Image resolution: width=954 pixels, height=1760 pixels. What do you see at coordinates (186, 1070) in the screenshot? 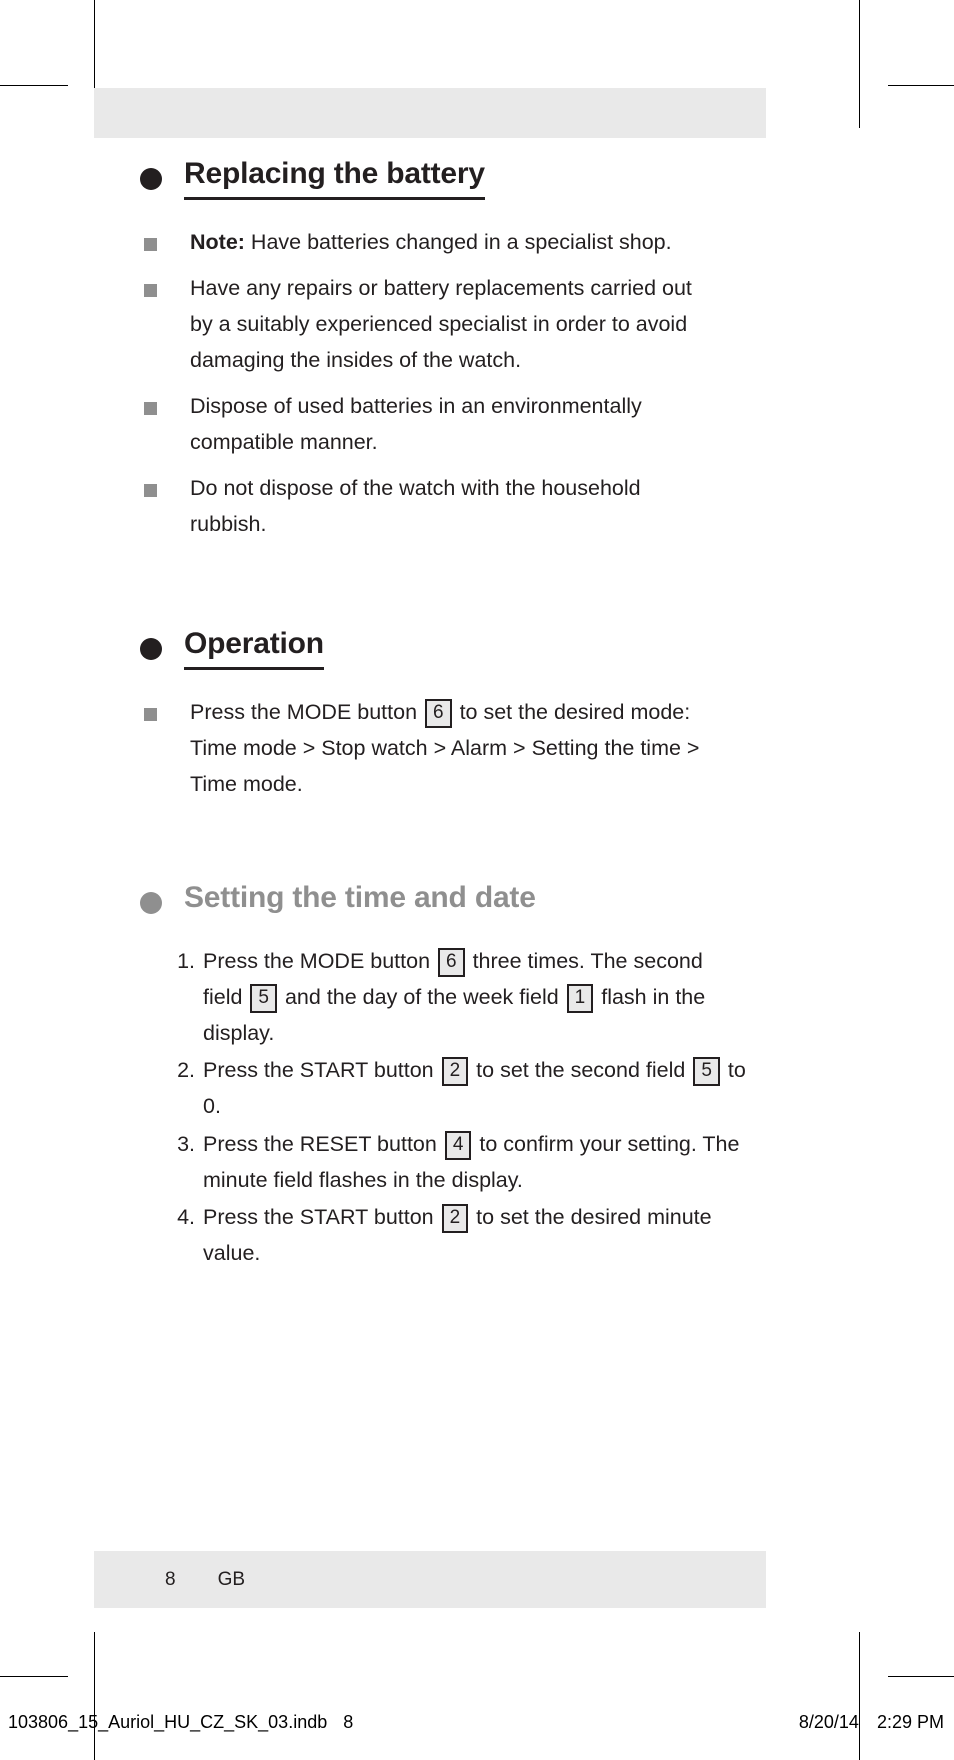
I see `list-item-number: 2.` at bounding box center [186, 1070].